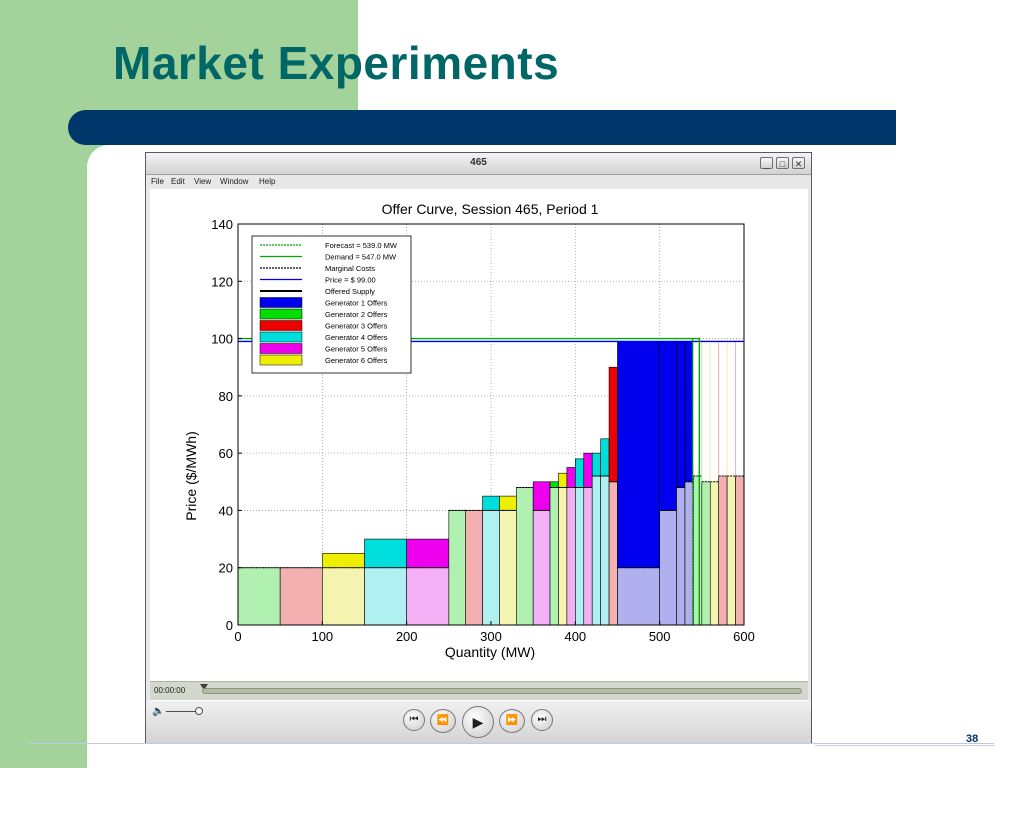 Image resolution: width=1024 pixels, height=829 pixels. What do you see at coordinates (361, 245) in the screenshot?
I see `legend-label: Forecast = 539.0 MW` at bounding box center [361, 245].